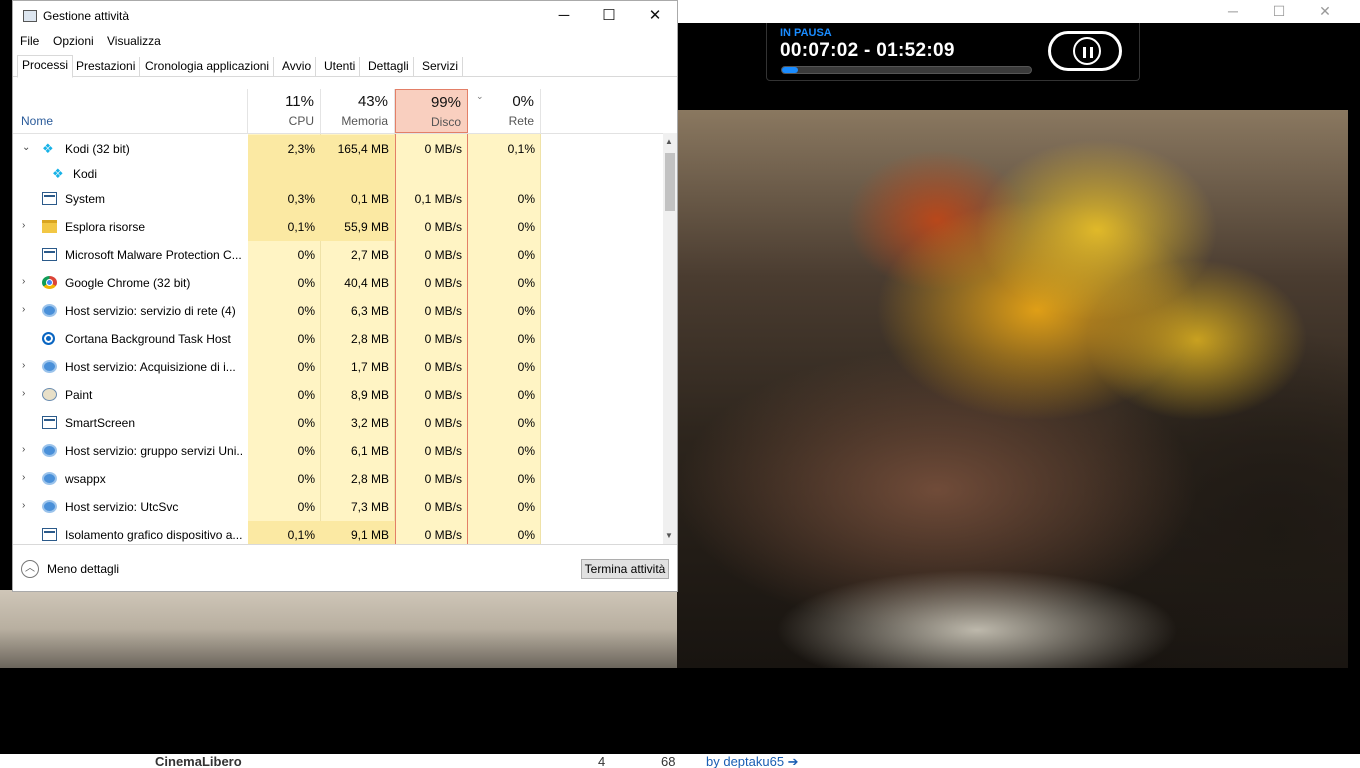  Describe the element at coordinates (37, 121) in the screenshot. I see `column-name-label: Nome` at that location.